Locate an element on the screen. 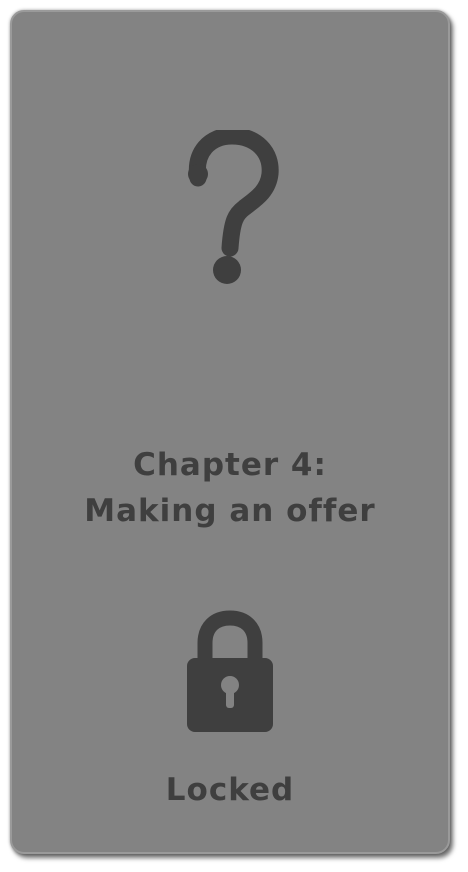  padlock-icon is located at coordinates (230, 672).